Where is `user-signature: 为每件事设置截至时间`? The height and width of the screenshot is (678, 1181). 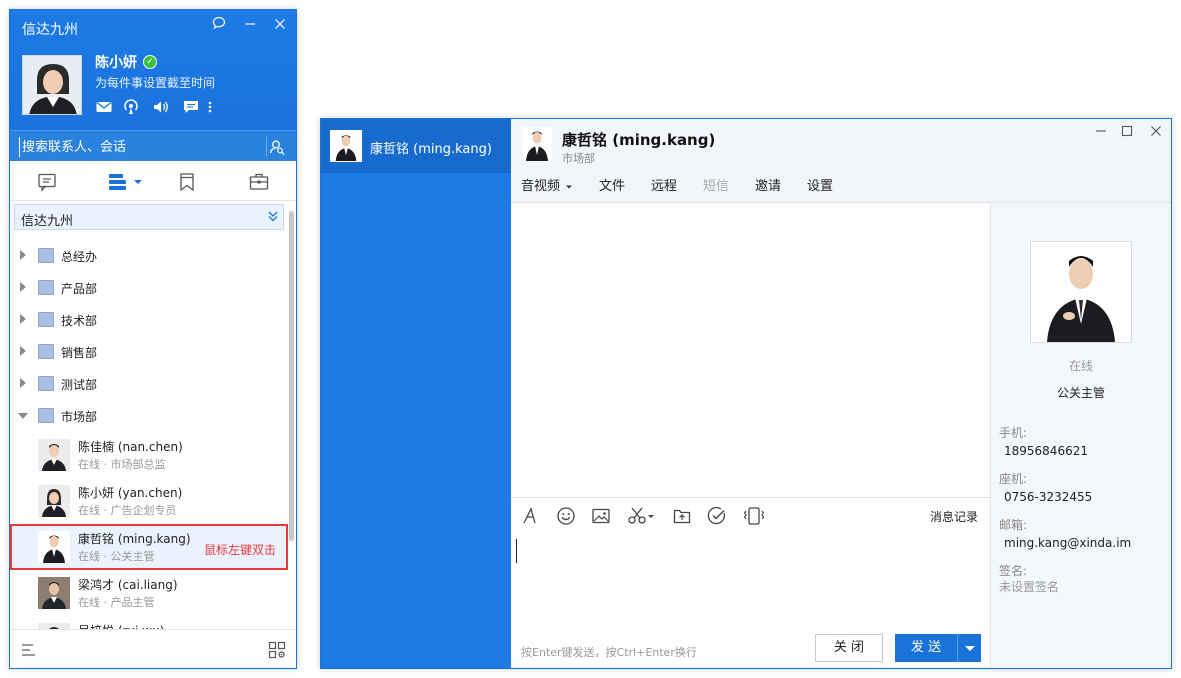
user-signature: 为每件事设置截至时间 is located at coordinates (155, 82).